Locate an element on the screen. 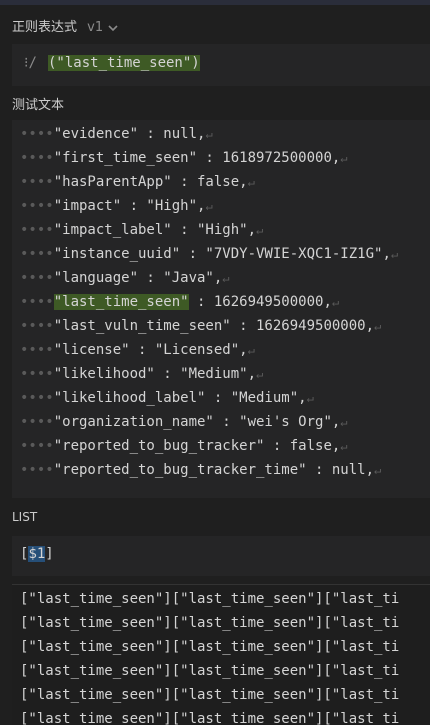  test-text-line: ••••"likelihood" : "Medium",↵ is located at coordinates (141, 374).